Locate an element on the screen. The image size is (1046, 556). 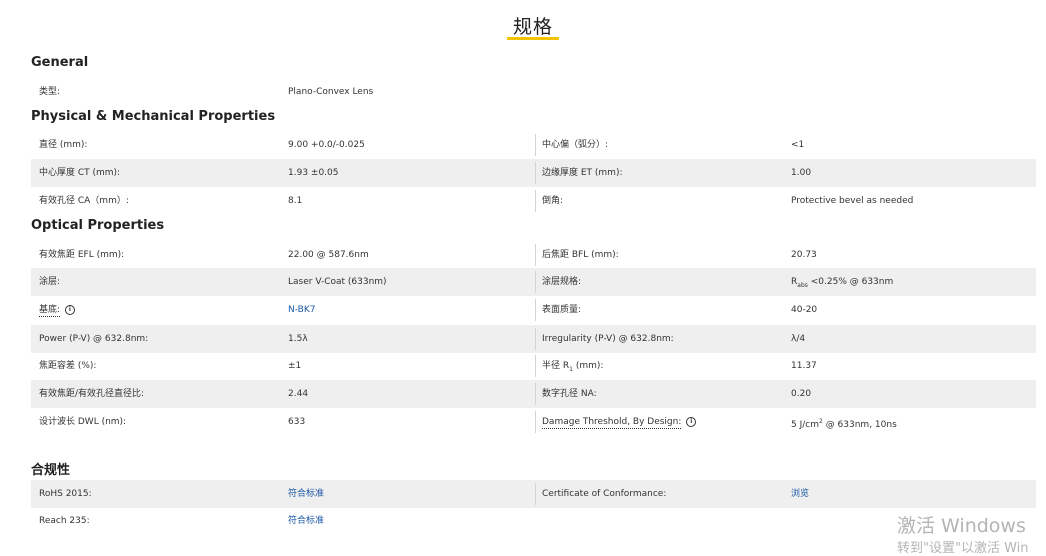
spec-label: 半径 R1 (mm): is located at coordinates (572, 366).